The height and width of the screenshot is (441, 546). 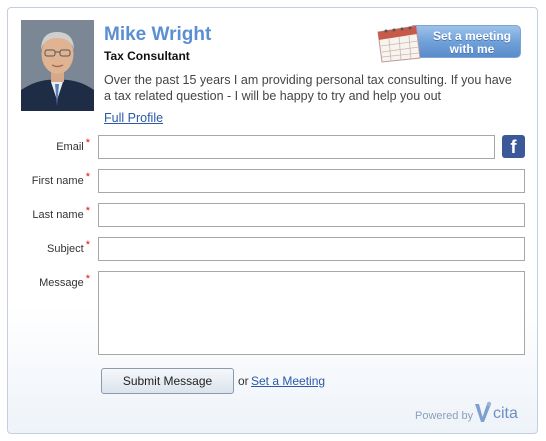 What do you see at coordinates (68, 247) in the screenshot?
I see `subject-label: Subject *` at bounding box center [68, 247].